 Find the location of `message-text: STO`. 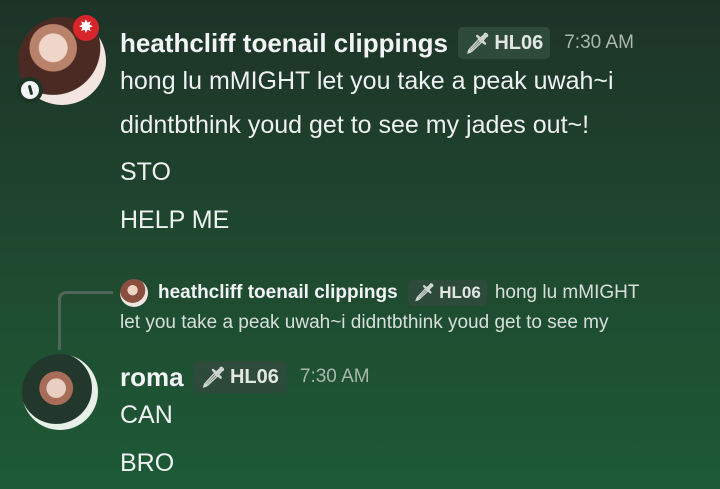

message-text: STO is located at coordinates (145, 172).